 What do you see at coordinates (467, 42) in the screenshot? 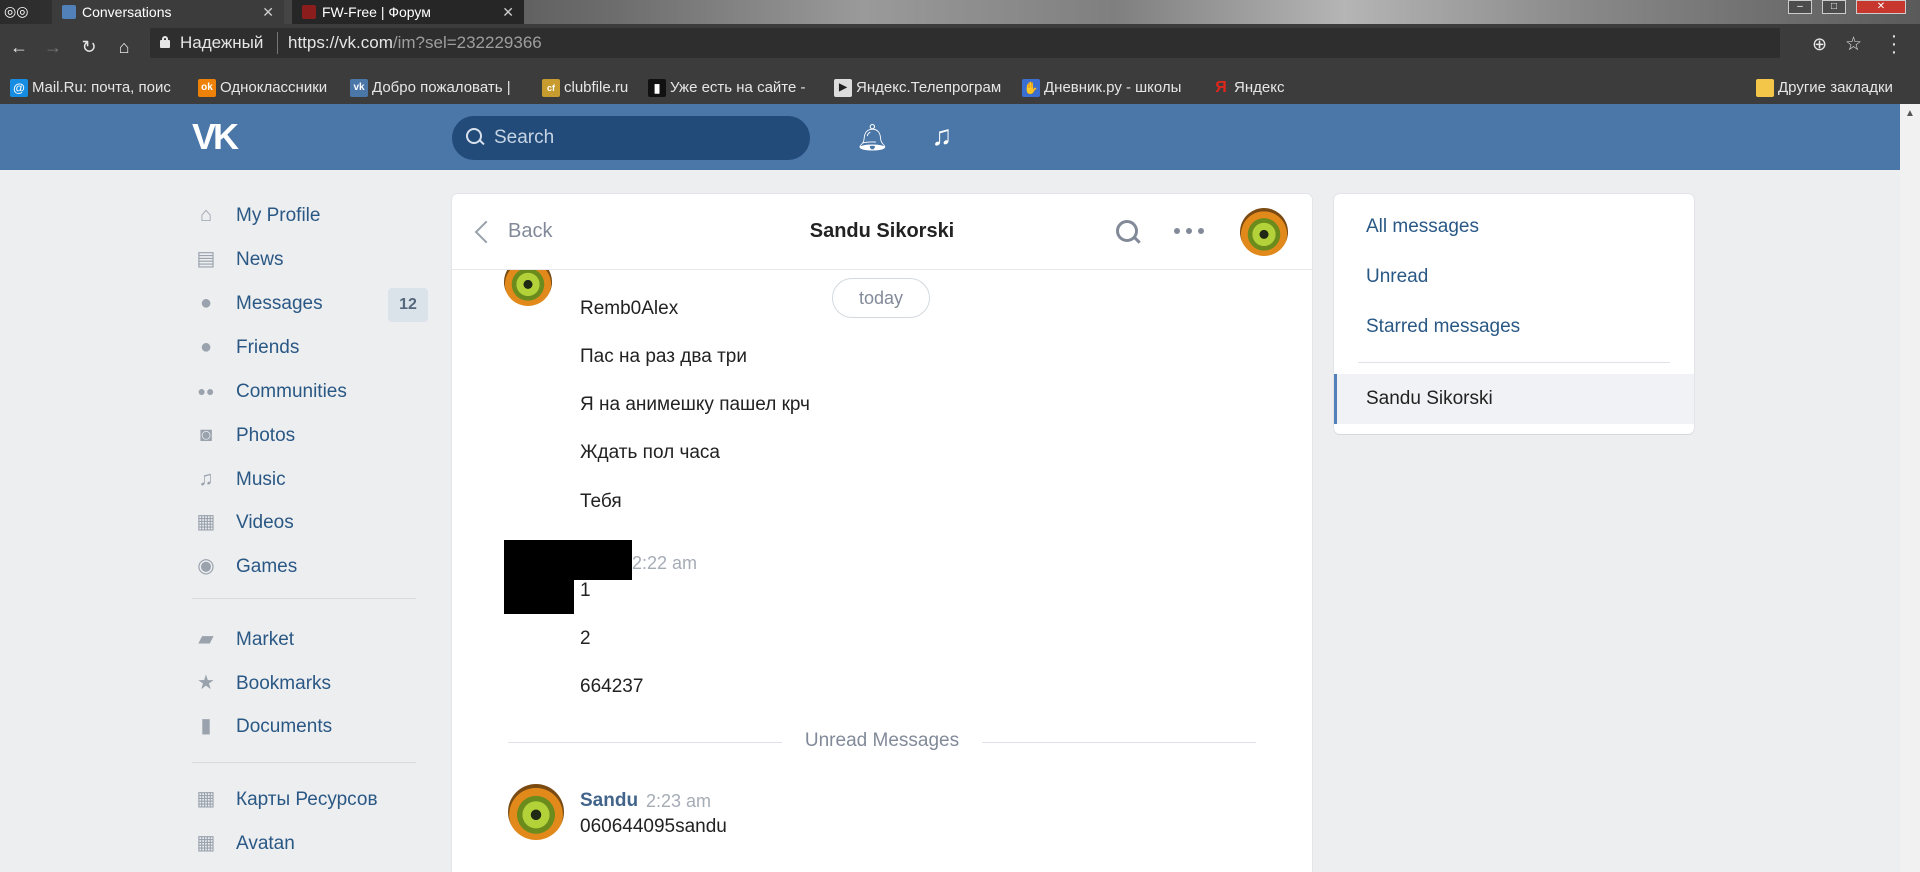
I see `url-path: /im?sel=232229366` at bounding box center [467, 42].